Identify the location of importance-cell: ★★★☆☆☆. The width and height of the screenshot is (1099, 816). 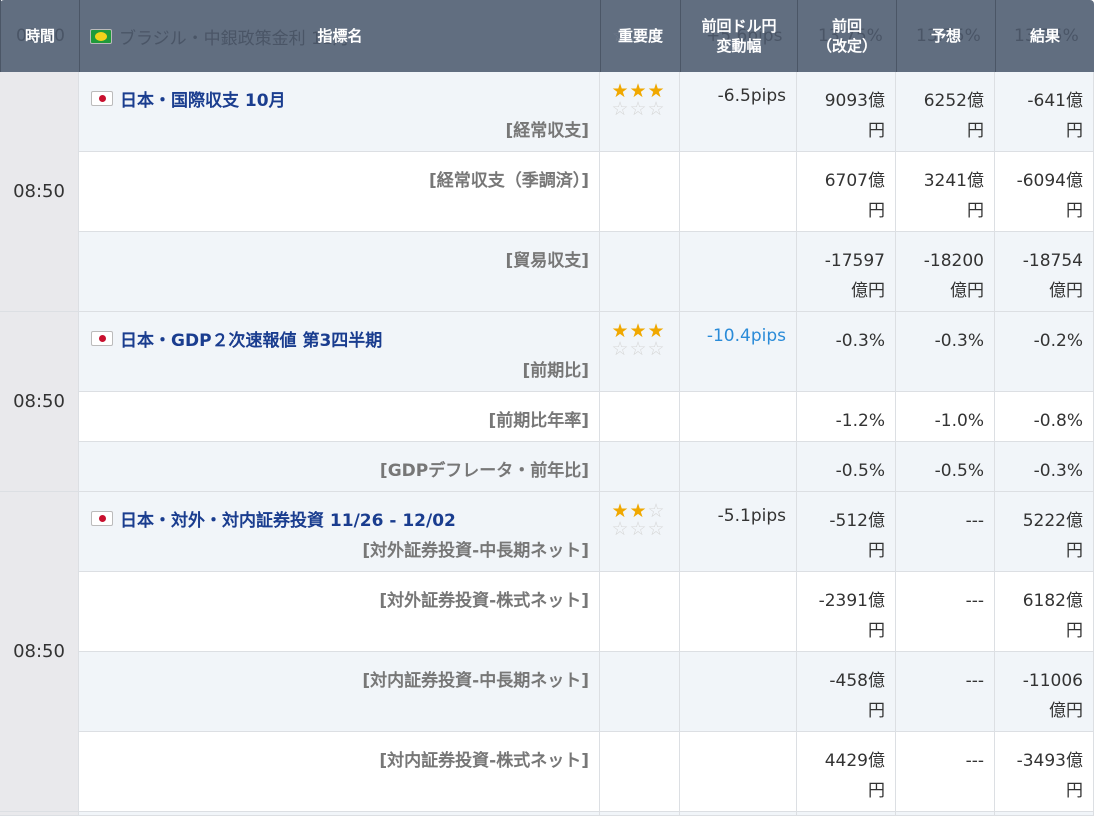
(640, 352).